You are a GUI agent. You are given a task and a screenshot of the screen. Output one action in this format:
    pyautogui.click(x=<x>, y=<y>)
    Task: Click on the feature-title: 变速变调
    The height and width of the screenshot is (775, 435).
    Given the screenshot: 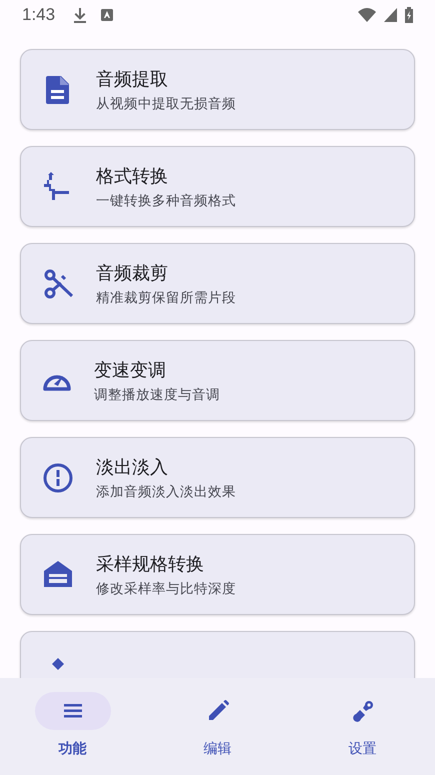 What is the action you would take?
    pyautogui.click(x=130, y=370)
    